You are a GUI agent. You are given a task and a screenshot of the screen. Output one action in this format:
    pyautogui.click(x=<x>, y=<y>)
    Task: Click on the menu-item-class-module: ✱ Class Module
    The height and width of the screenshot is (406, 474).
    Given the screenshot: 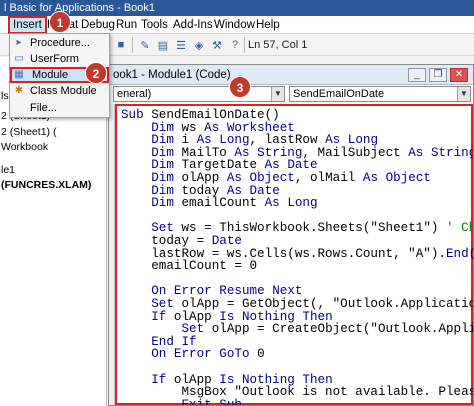 What is the action you would take?
    pyautogui.click(x=59, y=91)
    